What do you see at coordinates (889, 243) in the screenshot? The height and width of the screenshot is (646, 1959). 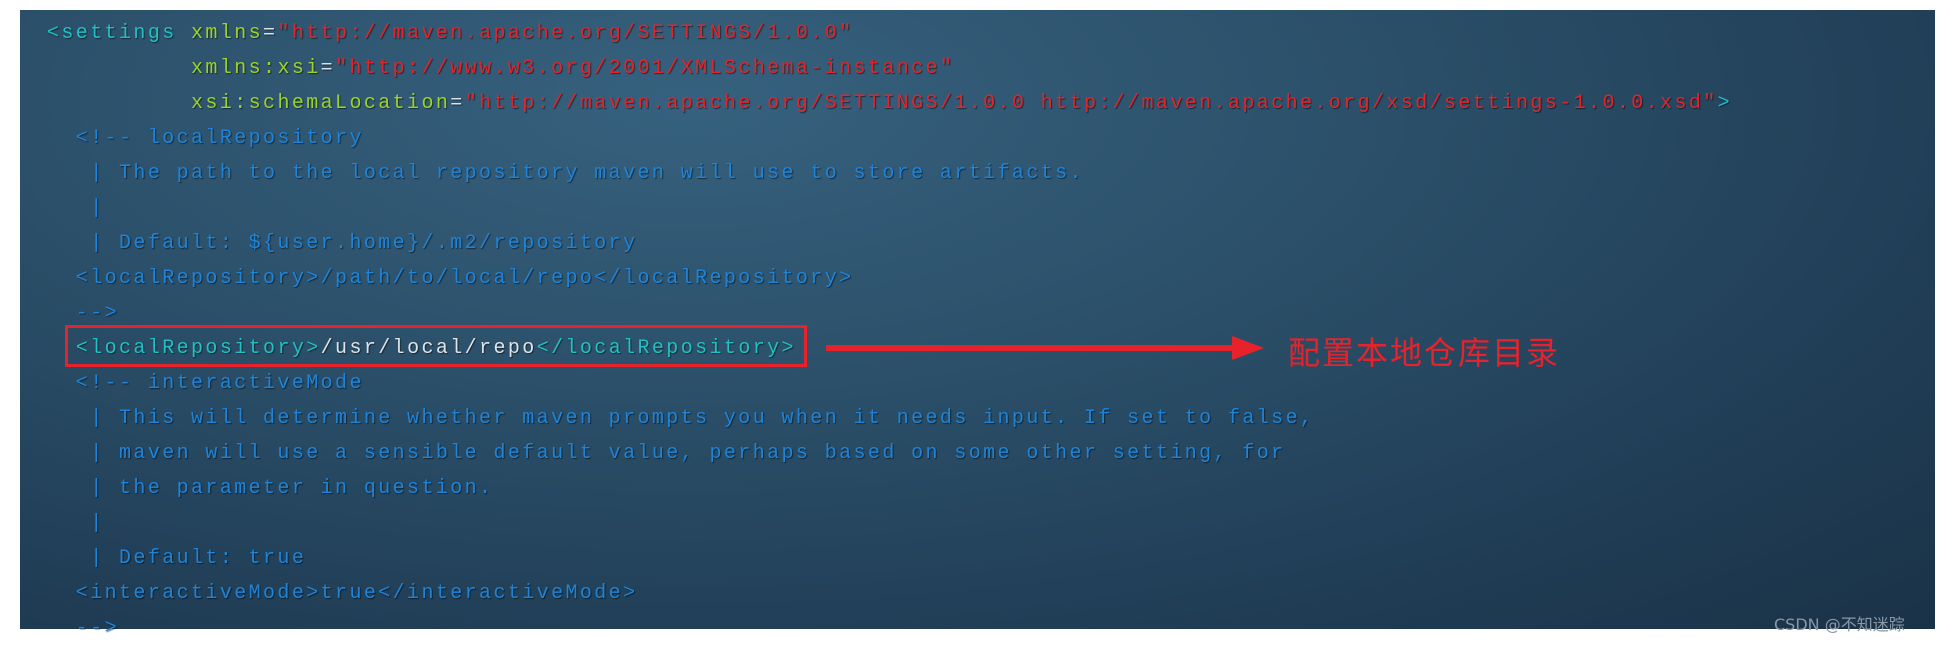 I see `code-line: | Default: ${user.home}/.m2/repository` at bounding box center [889, 243].